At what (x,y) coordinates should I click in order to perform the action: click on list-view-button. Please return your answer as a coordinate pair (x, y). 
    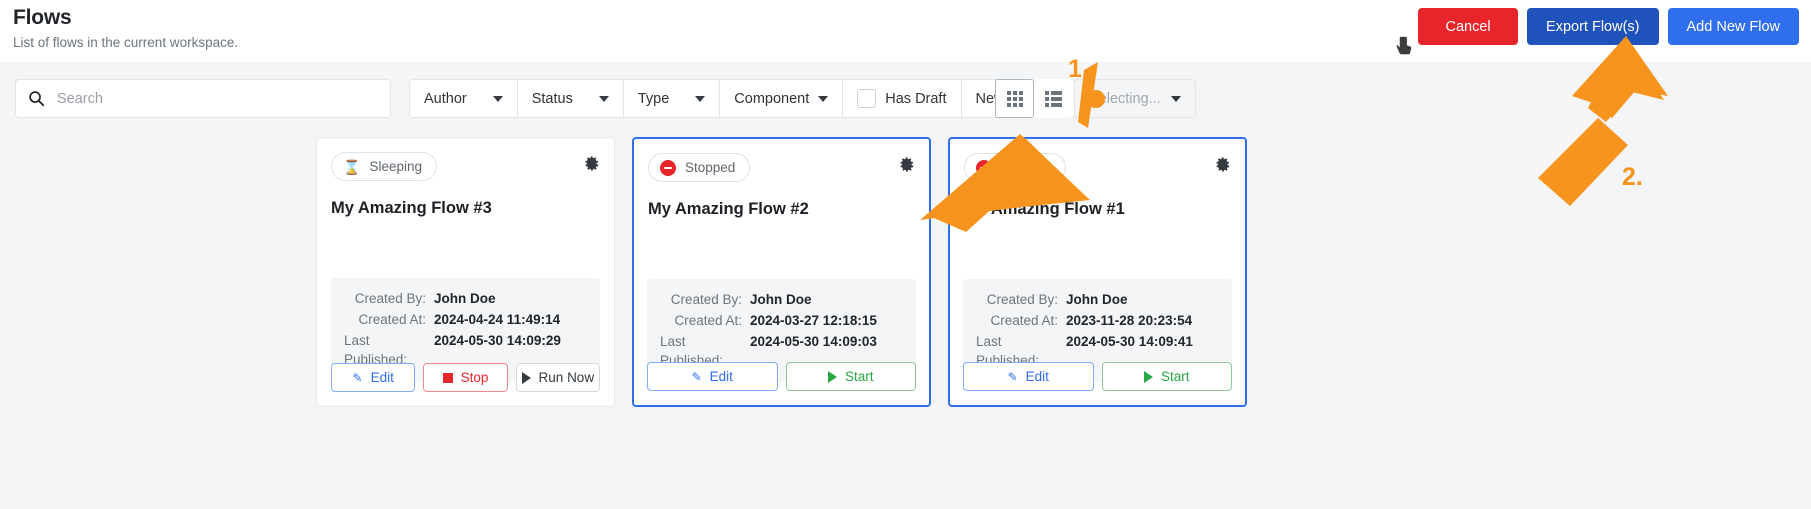
    Looking at the image, I should click on (1053, 98).